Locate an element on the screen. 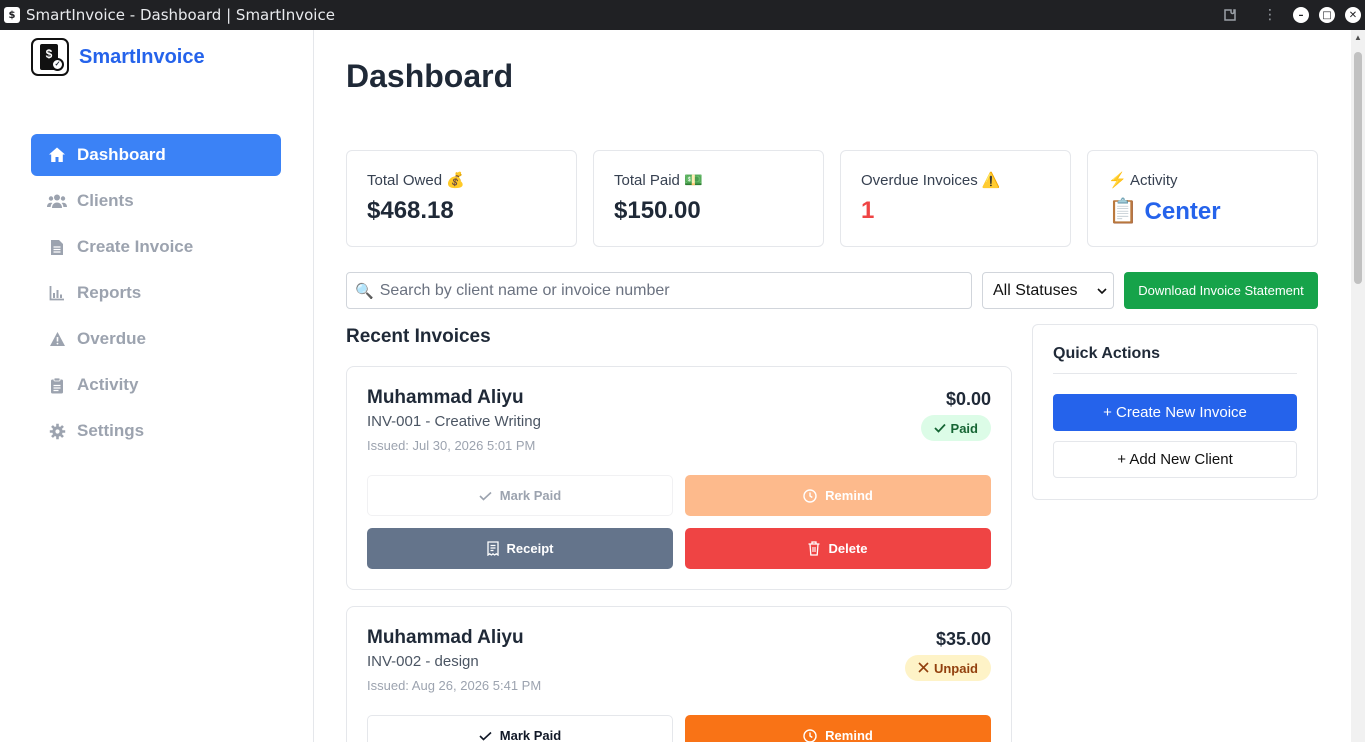 This screenshot has width=1365, height=742. warning-icon is located at coordinates (57, 339).